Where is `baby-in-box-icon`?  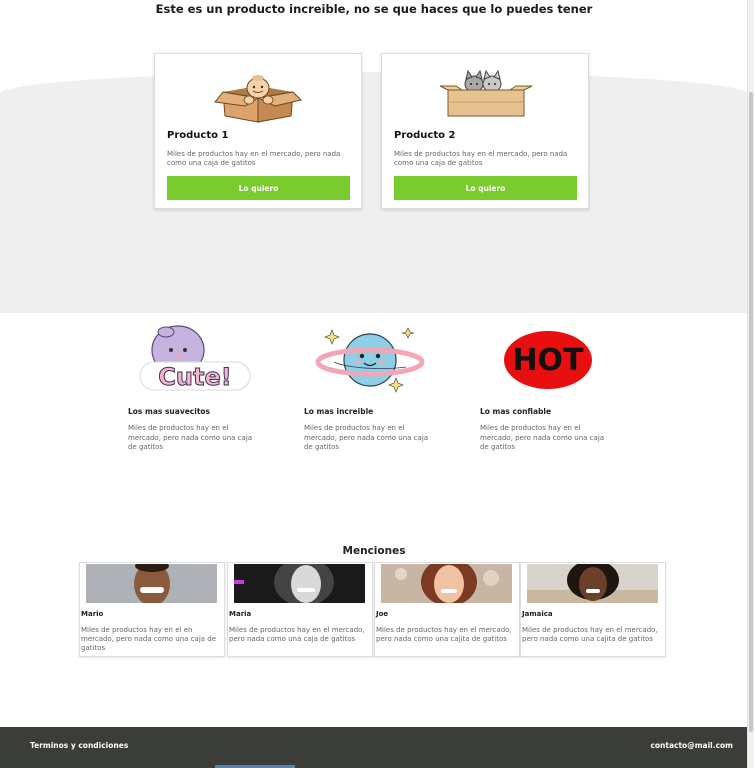
baby-in-box-icon is located at coordinates (258, 94).